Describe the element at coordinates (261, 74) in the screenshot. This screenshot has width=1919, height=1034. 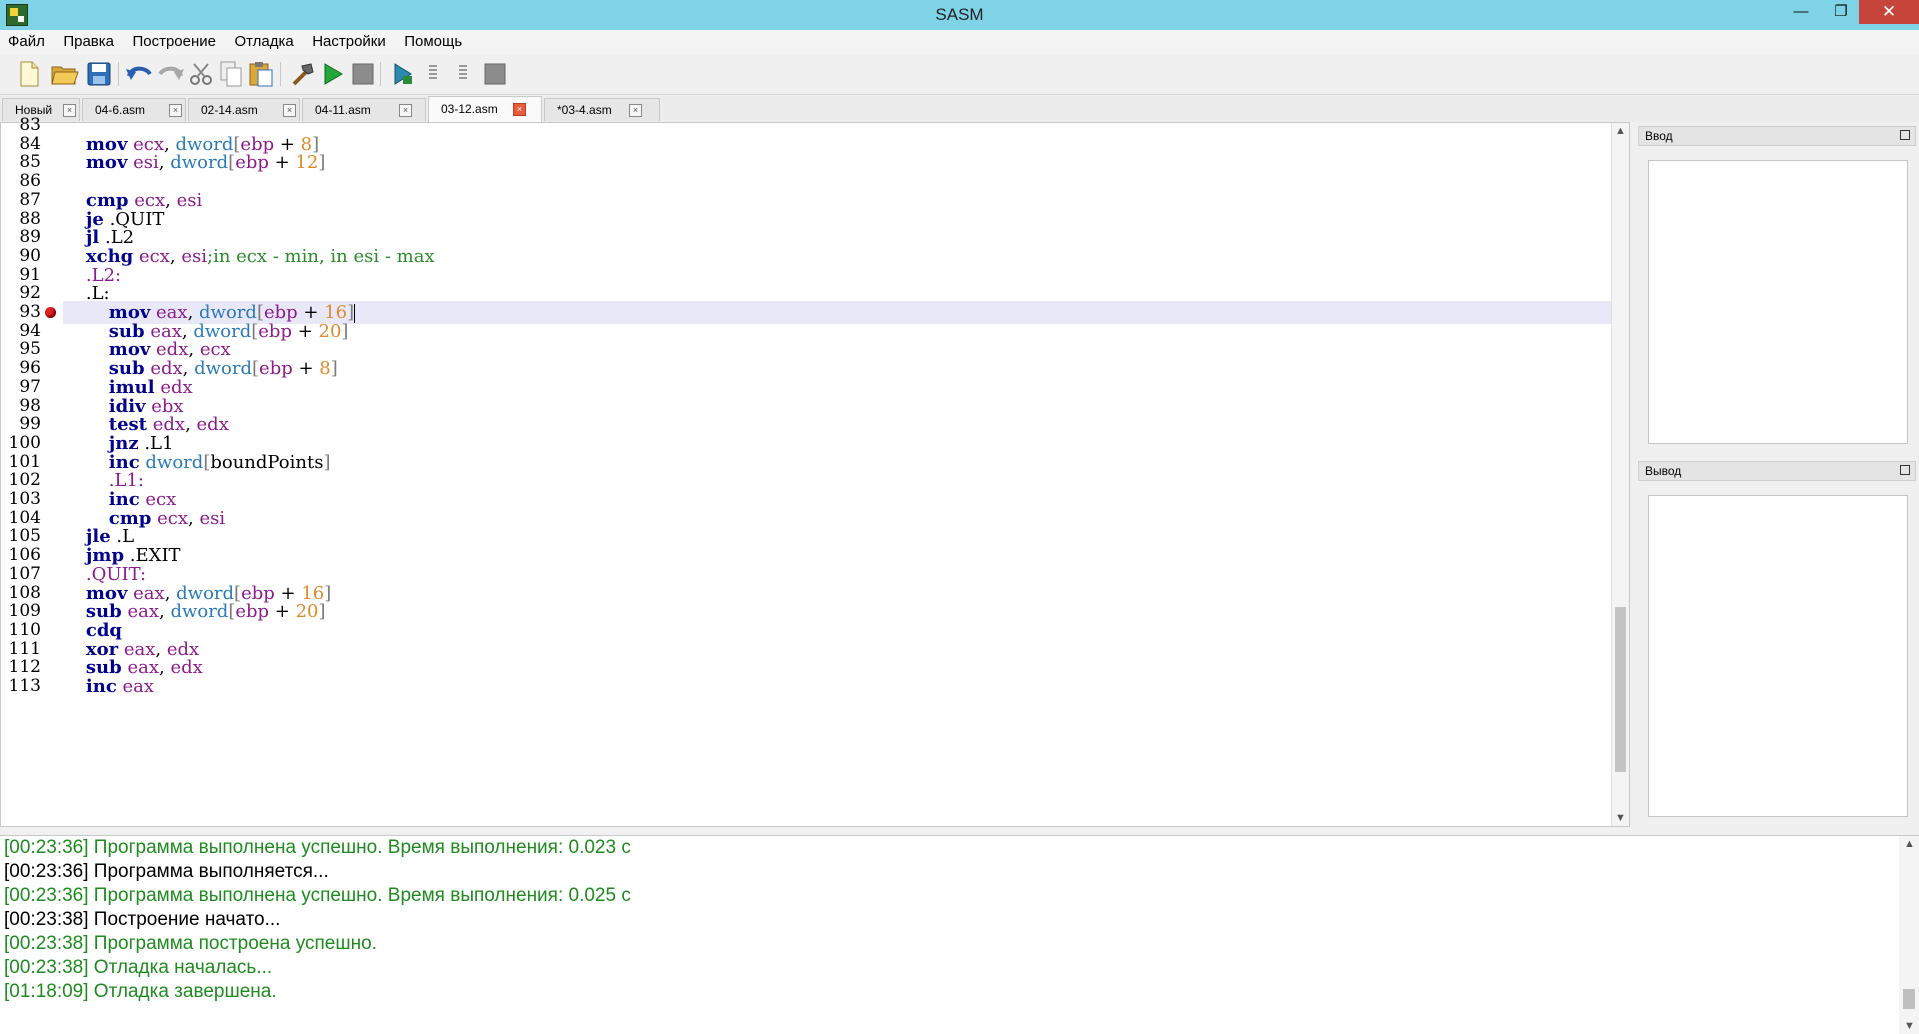
I see `paste-icon` at that location.